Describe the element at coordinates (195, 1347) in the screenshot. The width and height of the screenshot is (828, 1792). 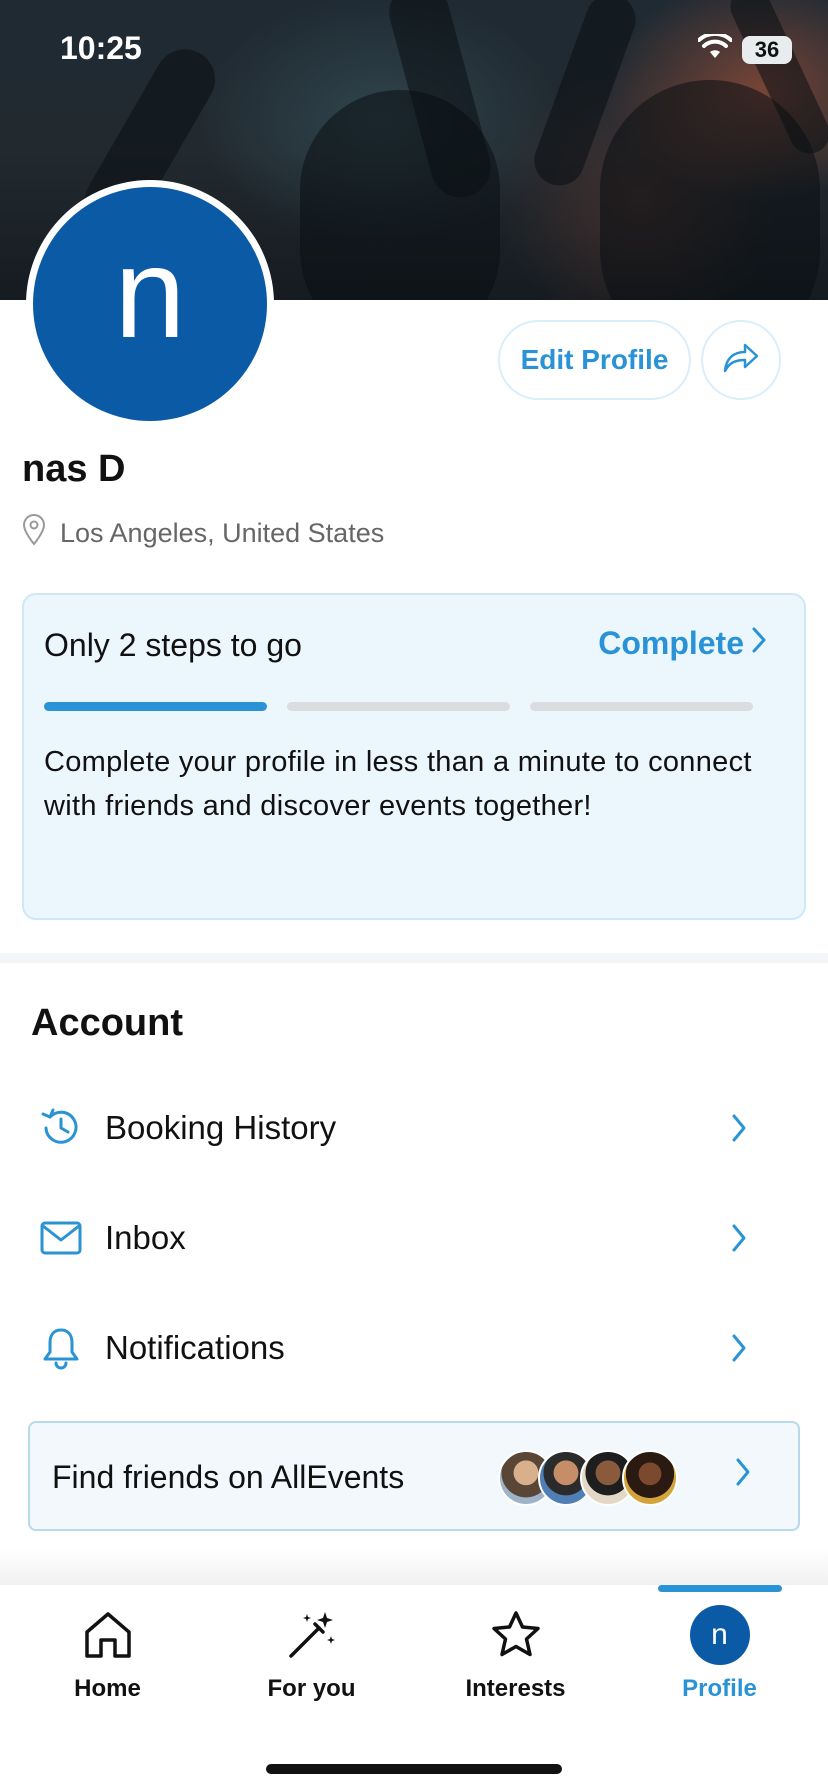
I see `menu-item-label: Notifications` at that location.